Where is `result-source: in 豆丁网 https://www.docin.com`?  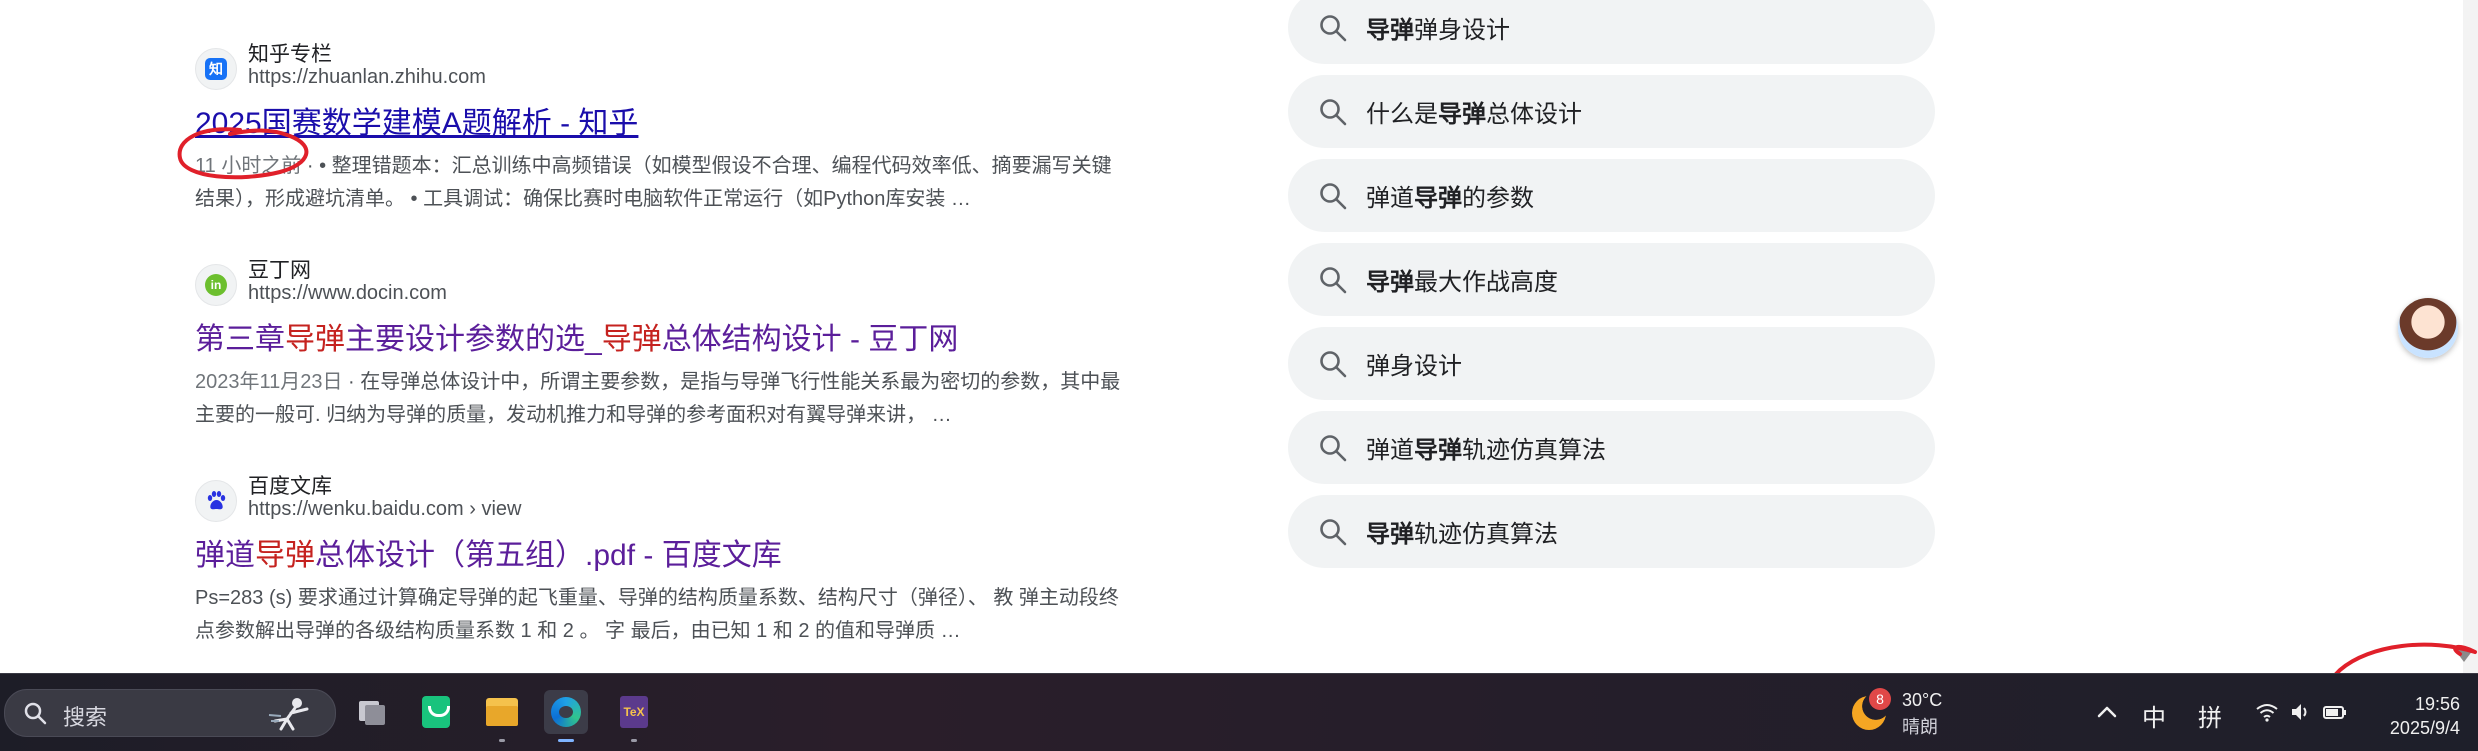
result-source: in 豆丁网 https://www.docin.com is located at coordinates (660, 280).